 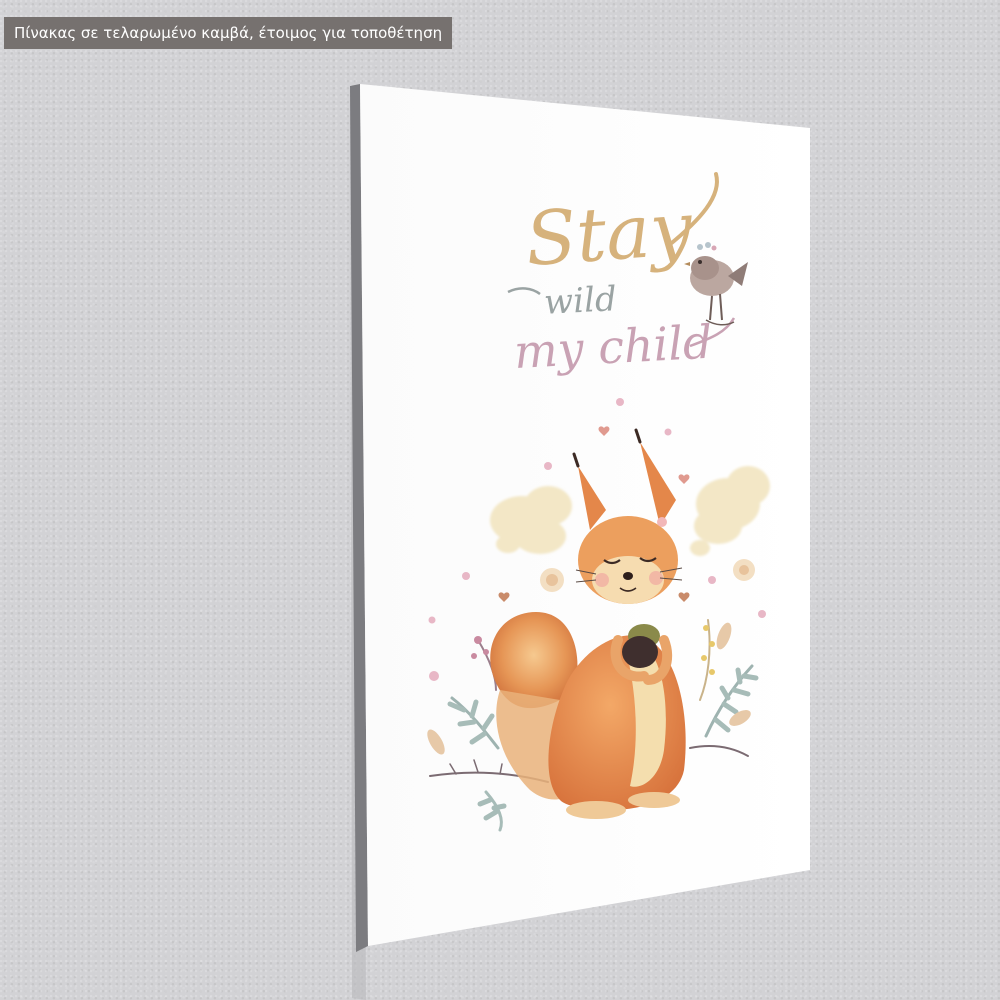 I want to click on rose-left-icon, so click(x=552, y=580).